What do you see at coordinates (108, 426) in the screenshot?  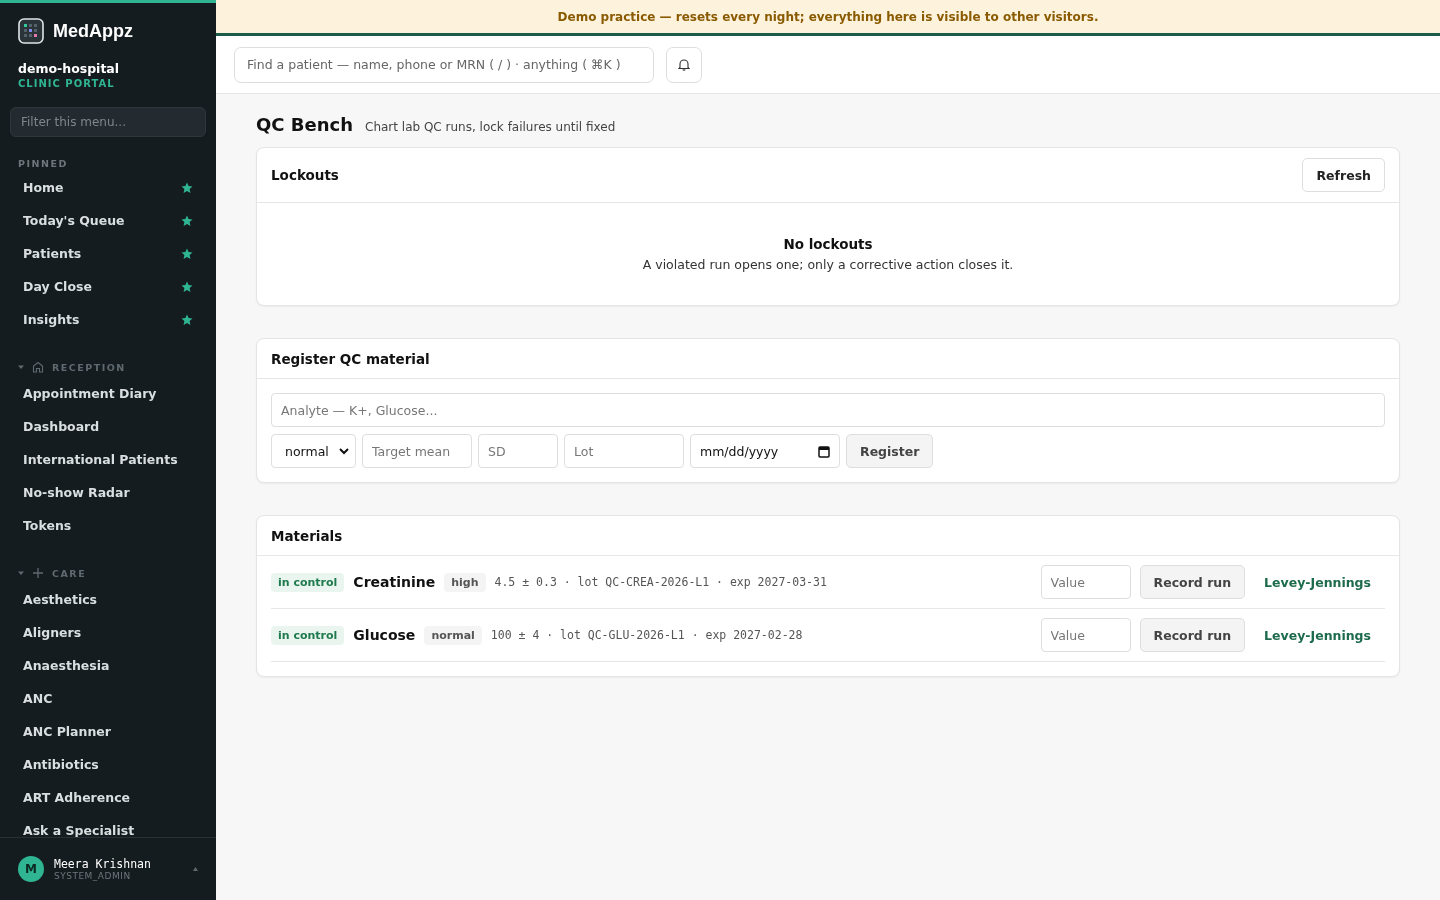 I see `sidebar-item: Dashboard` at bounding box center [108, 426].